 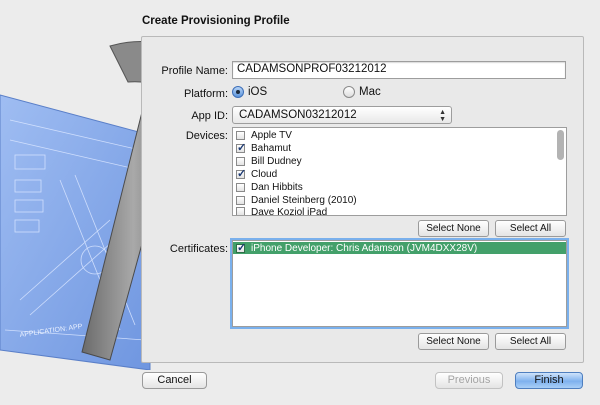 What do you see at coordinates (271, 135) in the screenshot?
I see `device-name: Apple TV` at bounding box center [271, 135].